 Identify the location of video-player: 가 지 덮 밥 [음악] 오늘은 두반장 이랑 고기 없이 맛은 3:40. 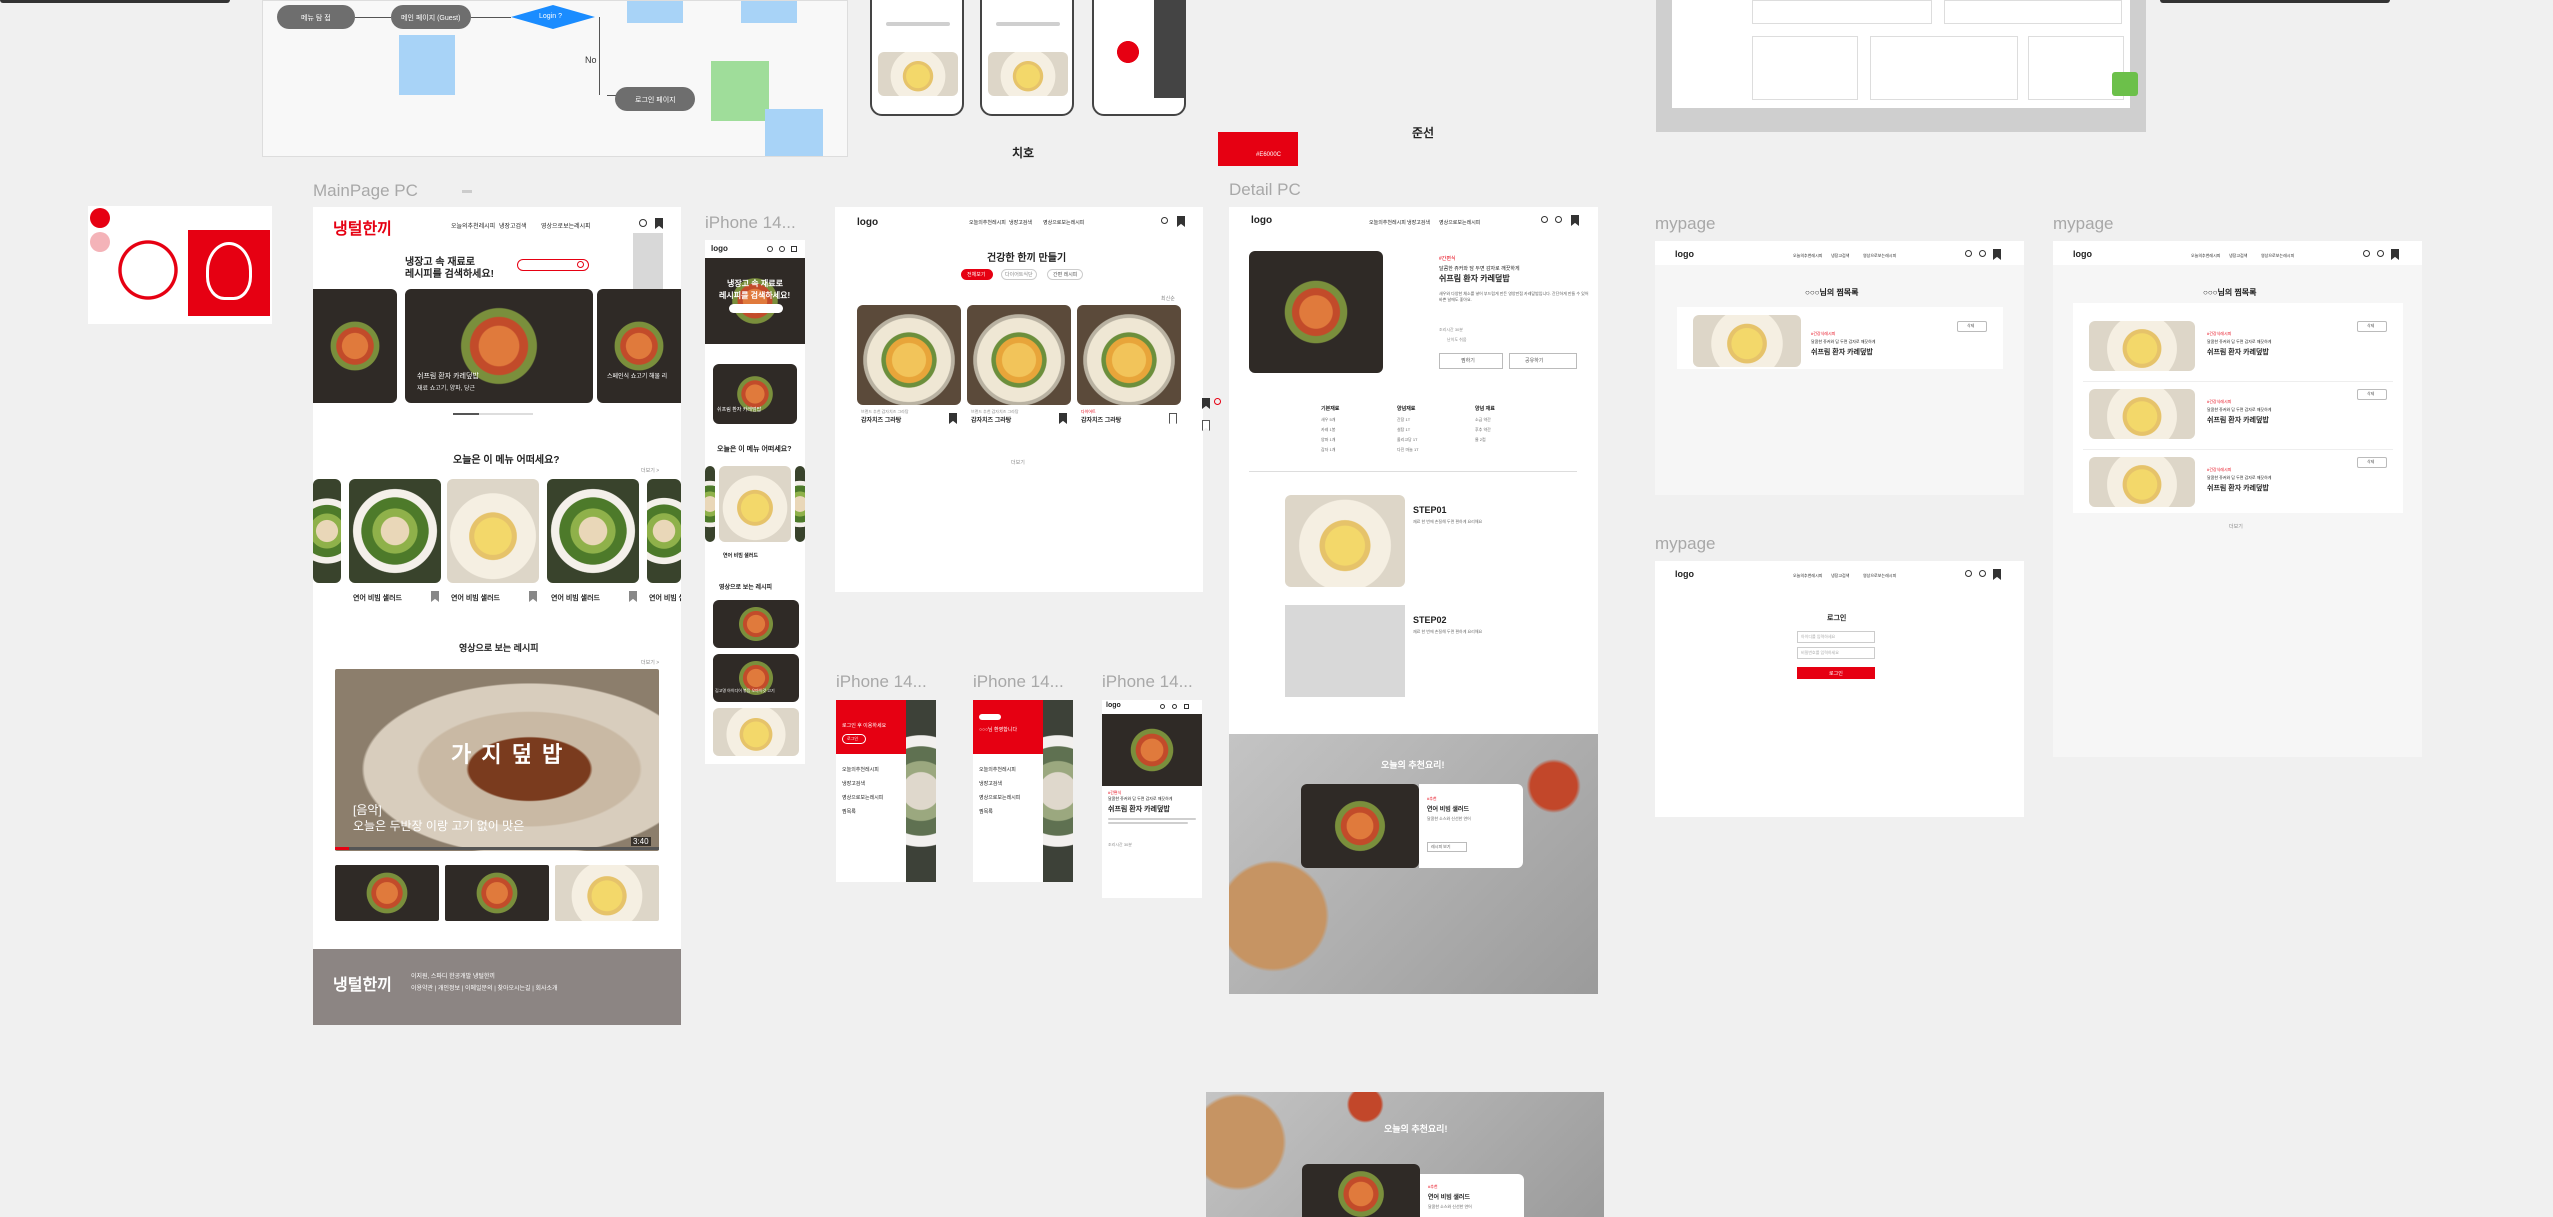
(497, 760).